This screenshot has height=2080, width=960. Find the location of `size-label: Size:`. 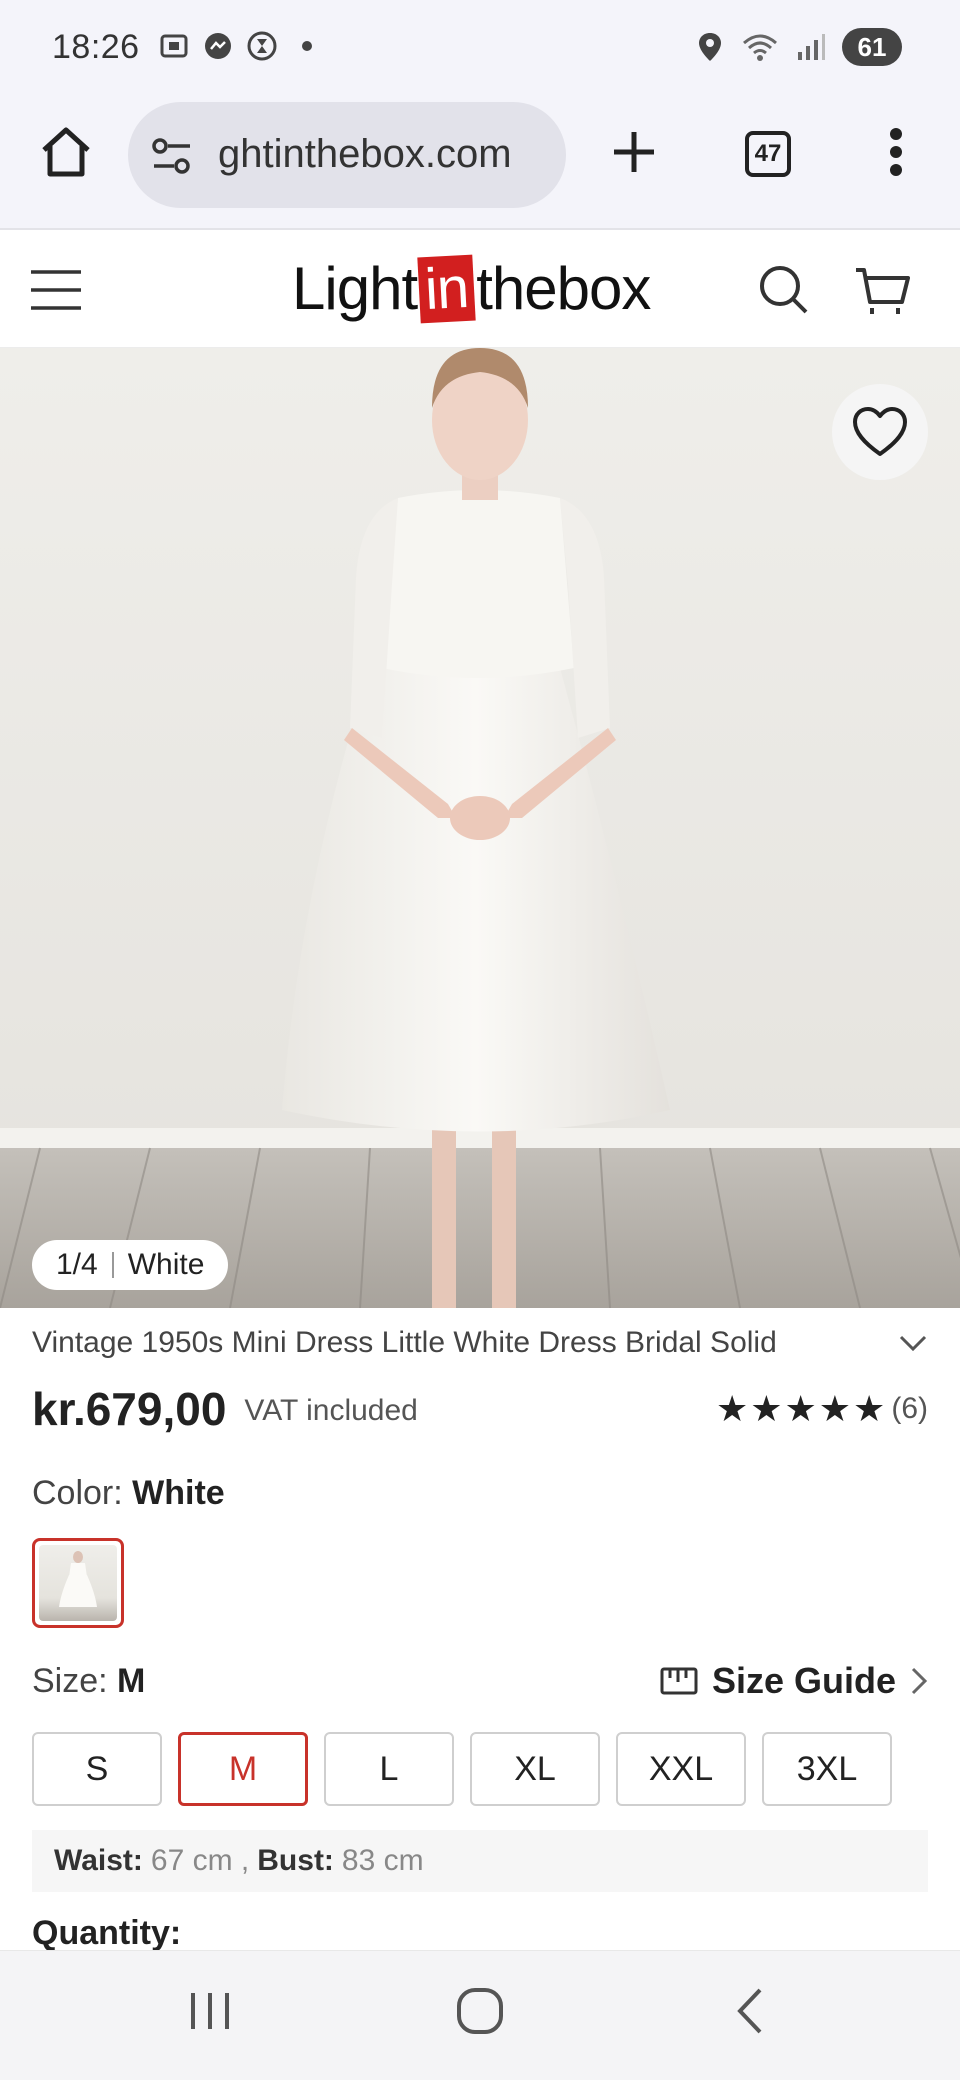

size-label: Size: is located at coordinates (70, 1680).